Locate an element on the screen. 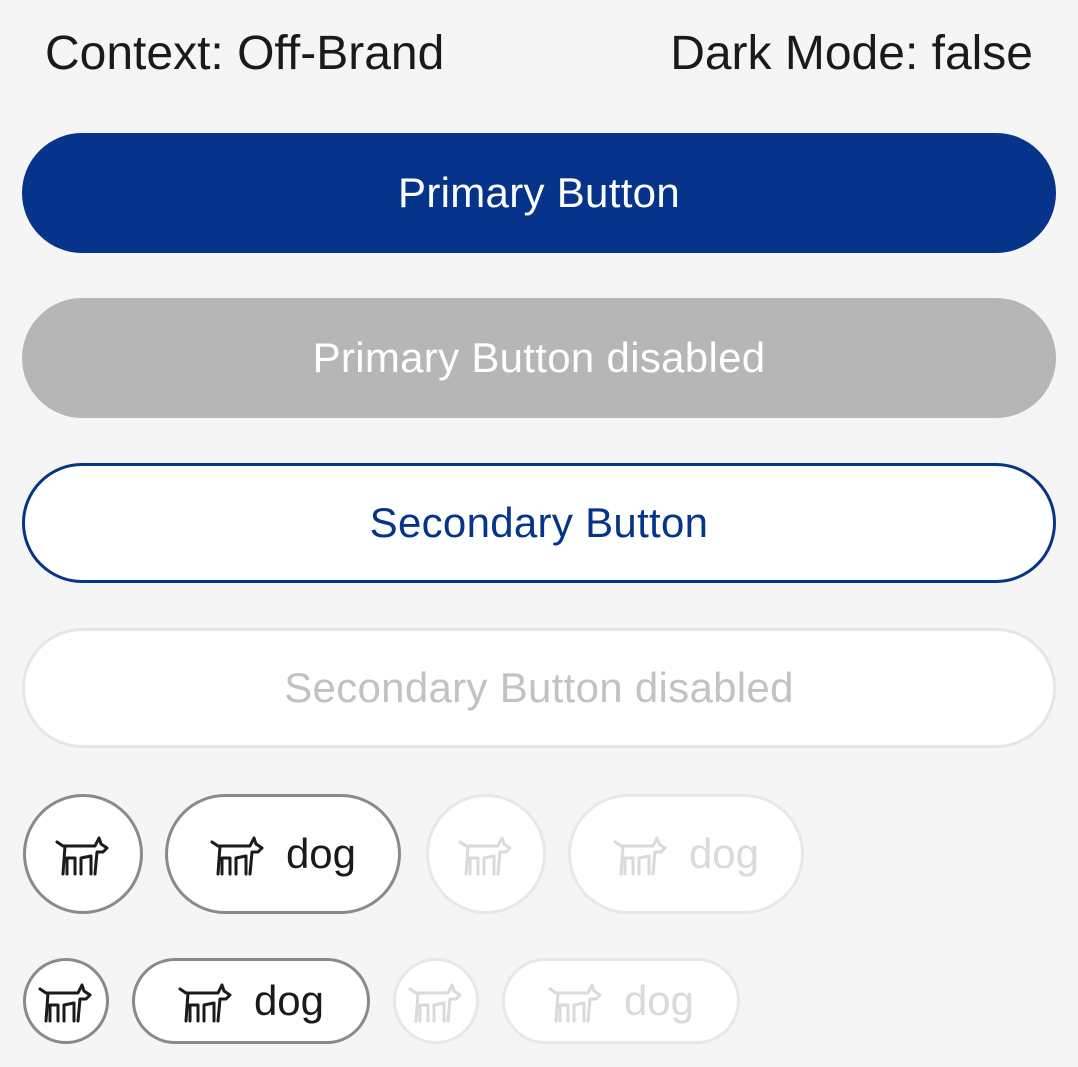 The height and width of the screenshot is (1067, 1078). primary-button: Primary Button is located at coordinates (539, 193).